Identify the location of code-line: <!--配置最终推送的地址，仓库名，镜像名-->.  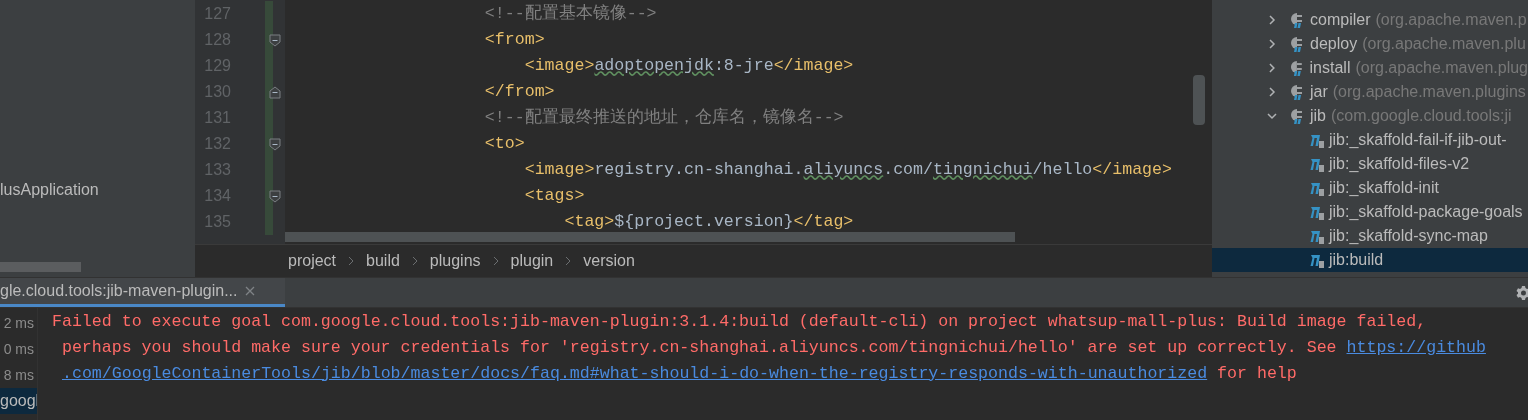
(664, 117).